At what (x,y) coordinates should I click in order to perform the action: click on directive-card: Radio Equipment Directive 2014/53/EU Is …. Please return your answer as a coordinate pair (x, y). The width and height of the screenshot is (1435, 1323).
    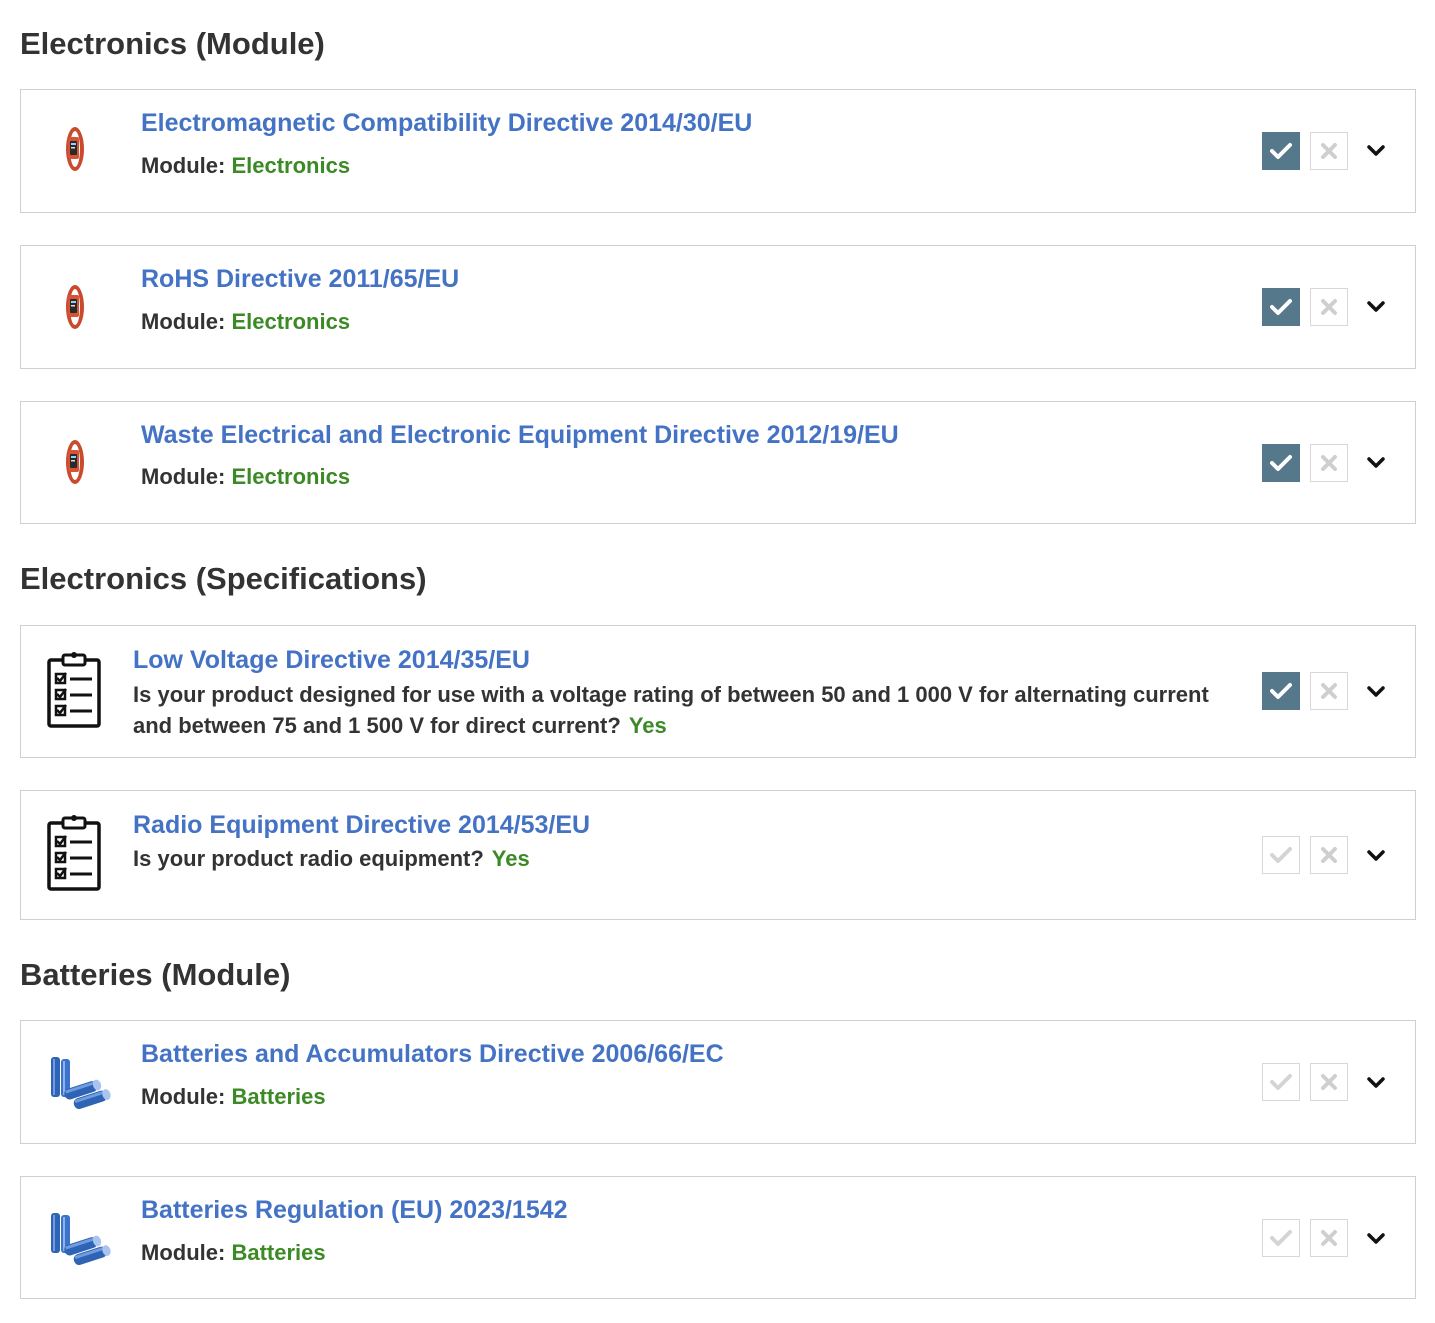
    Looking at the image, I should click on (718, 855).